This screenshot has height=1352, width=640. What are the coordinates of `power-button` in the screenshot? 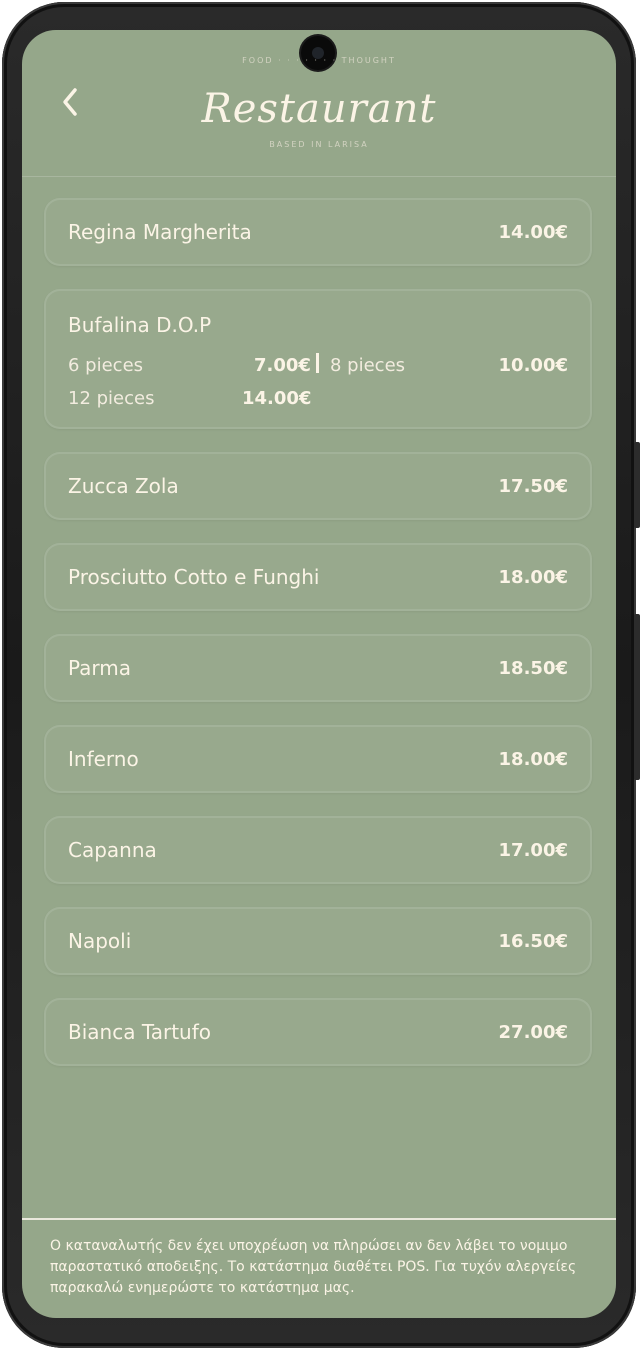 It's located at (637, 697).